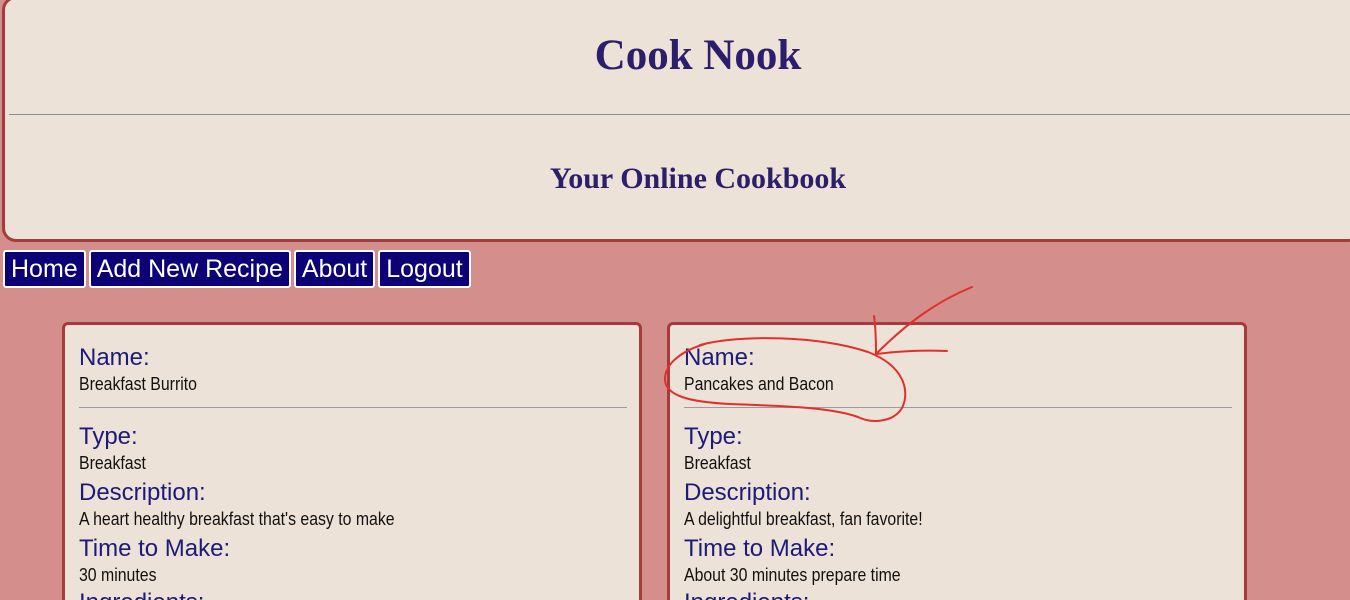 The image size is (1350, 600). Describe the element at coordinates (138, 384) in the screenshot. I see `recipe-name: Breakfast Burrito` at that location.